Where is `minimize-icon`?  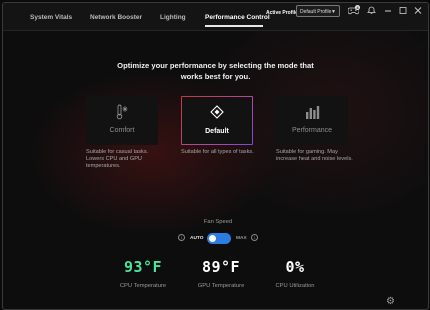 minimize-icon is located at coordinates (388, 10).